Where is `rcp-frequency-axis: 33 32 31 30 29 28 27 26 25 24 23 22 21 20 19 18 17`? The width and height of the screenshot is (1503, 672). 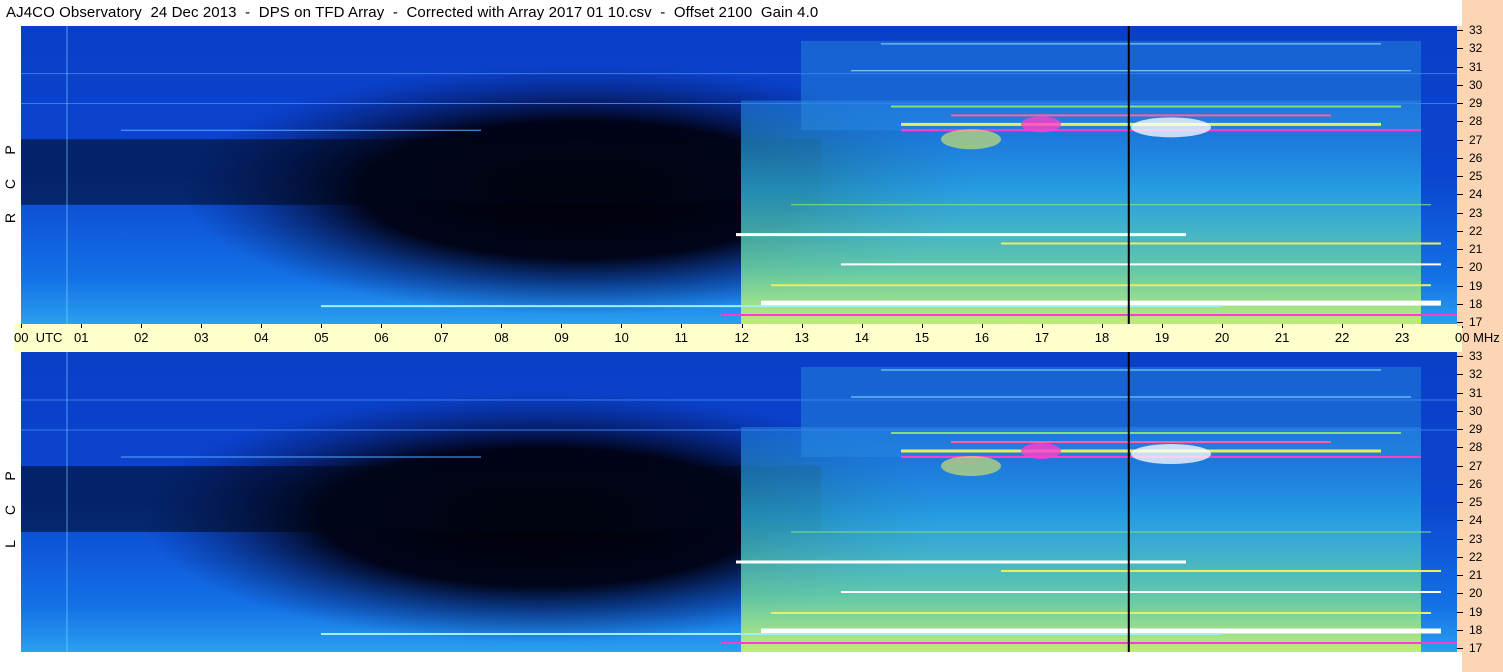
rcp-frequency-axis: 33 32 31 30 29 28 27 26 25 24 23 22 21 20 19 18 17 is located at coordinates (1480, 176).